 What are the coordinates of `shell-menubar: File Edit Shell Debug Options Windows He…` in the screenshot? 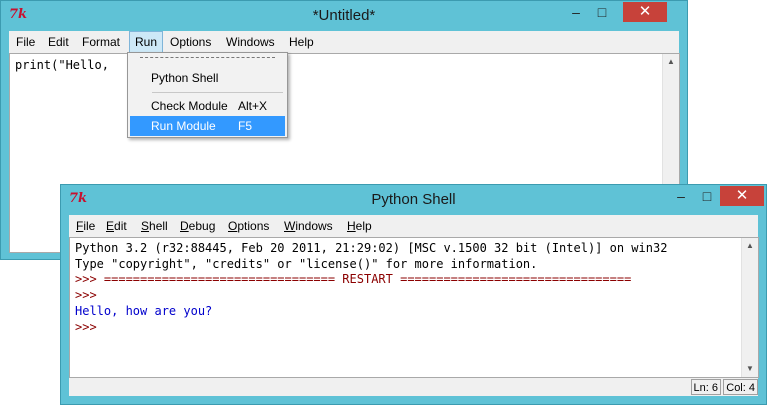 It's located at (413, 226).